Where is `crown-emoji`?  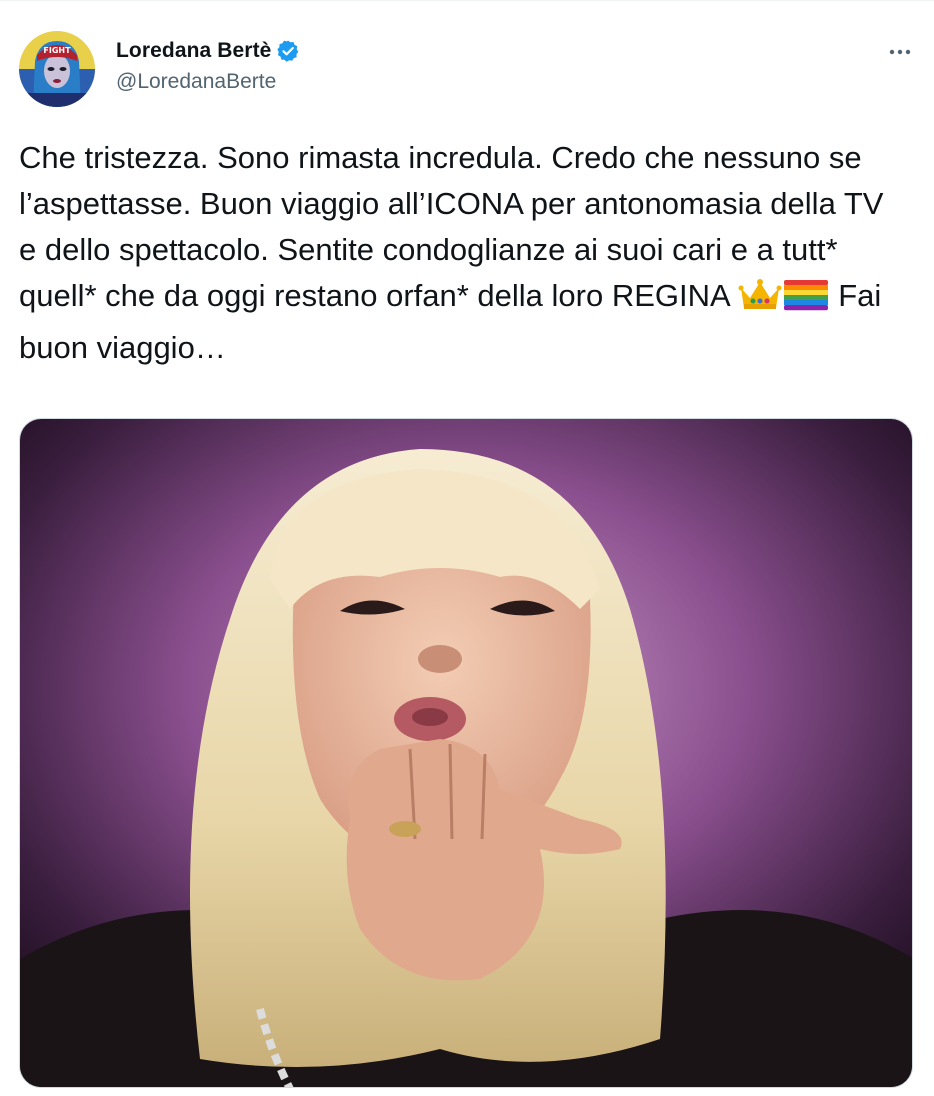
crown-emoji is located at coordinates (760, 301).